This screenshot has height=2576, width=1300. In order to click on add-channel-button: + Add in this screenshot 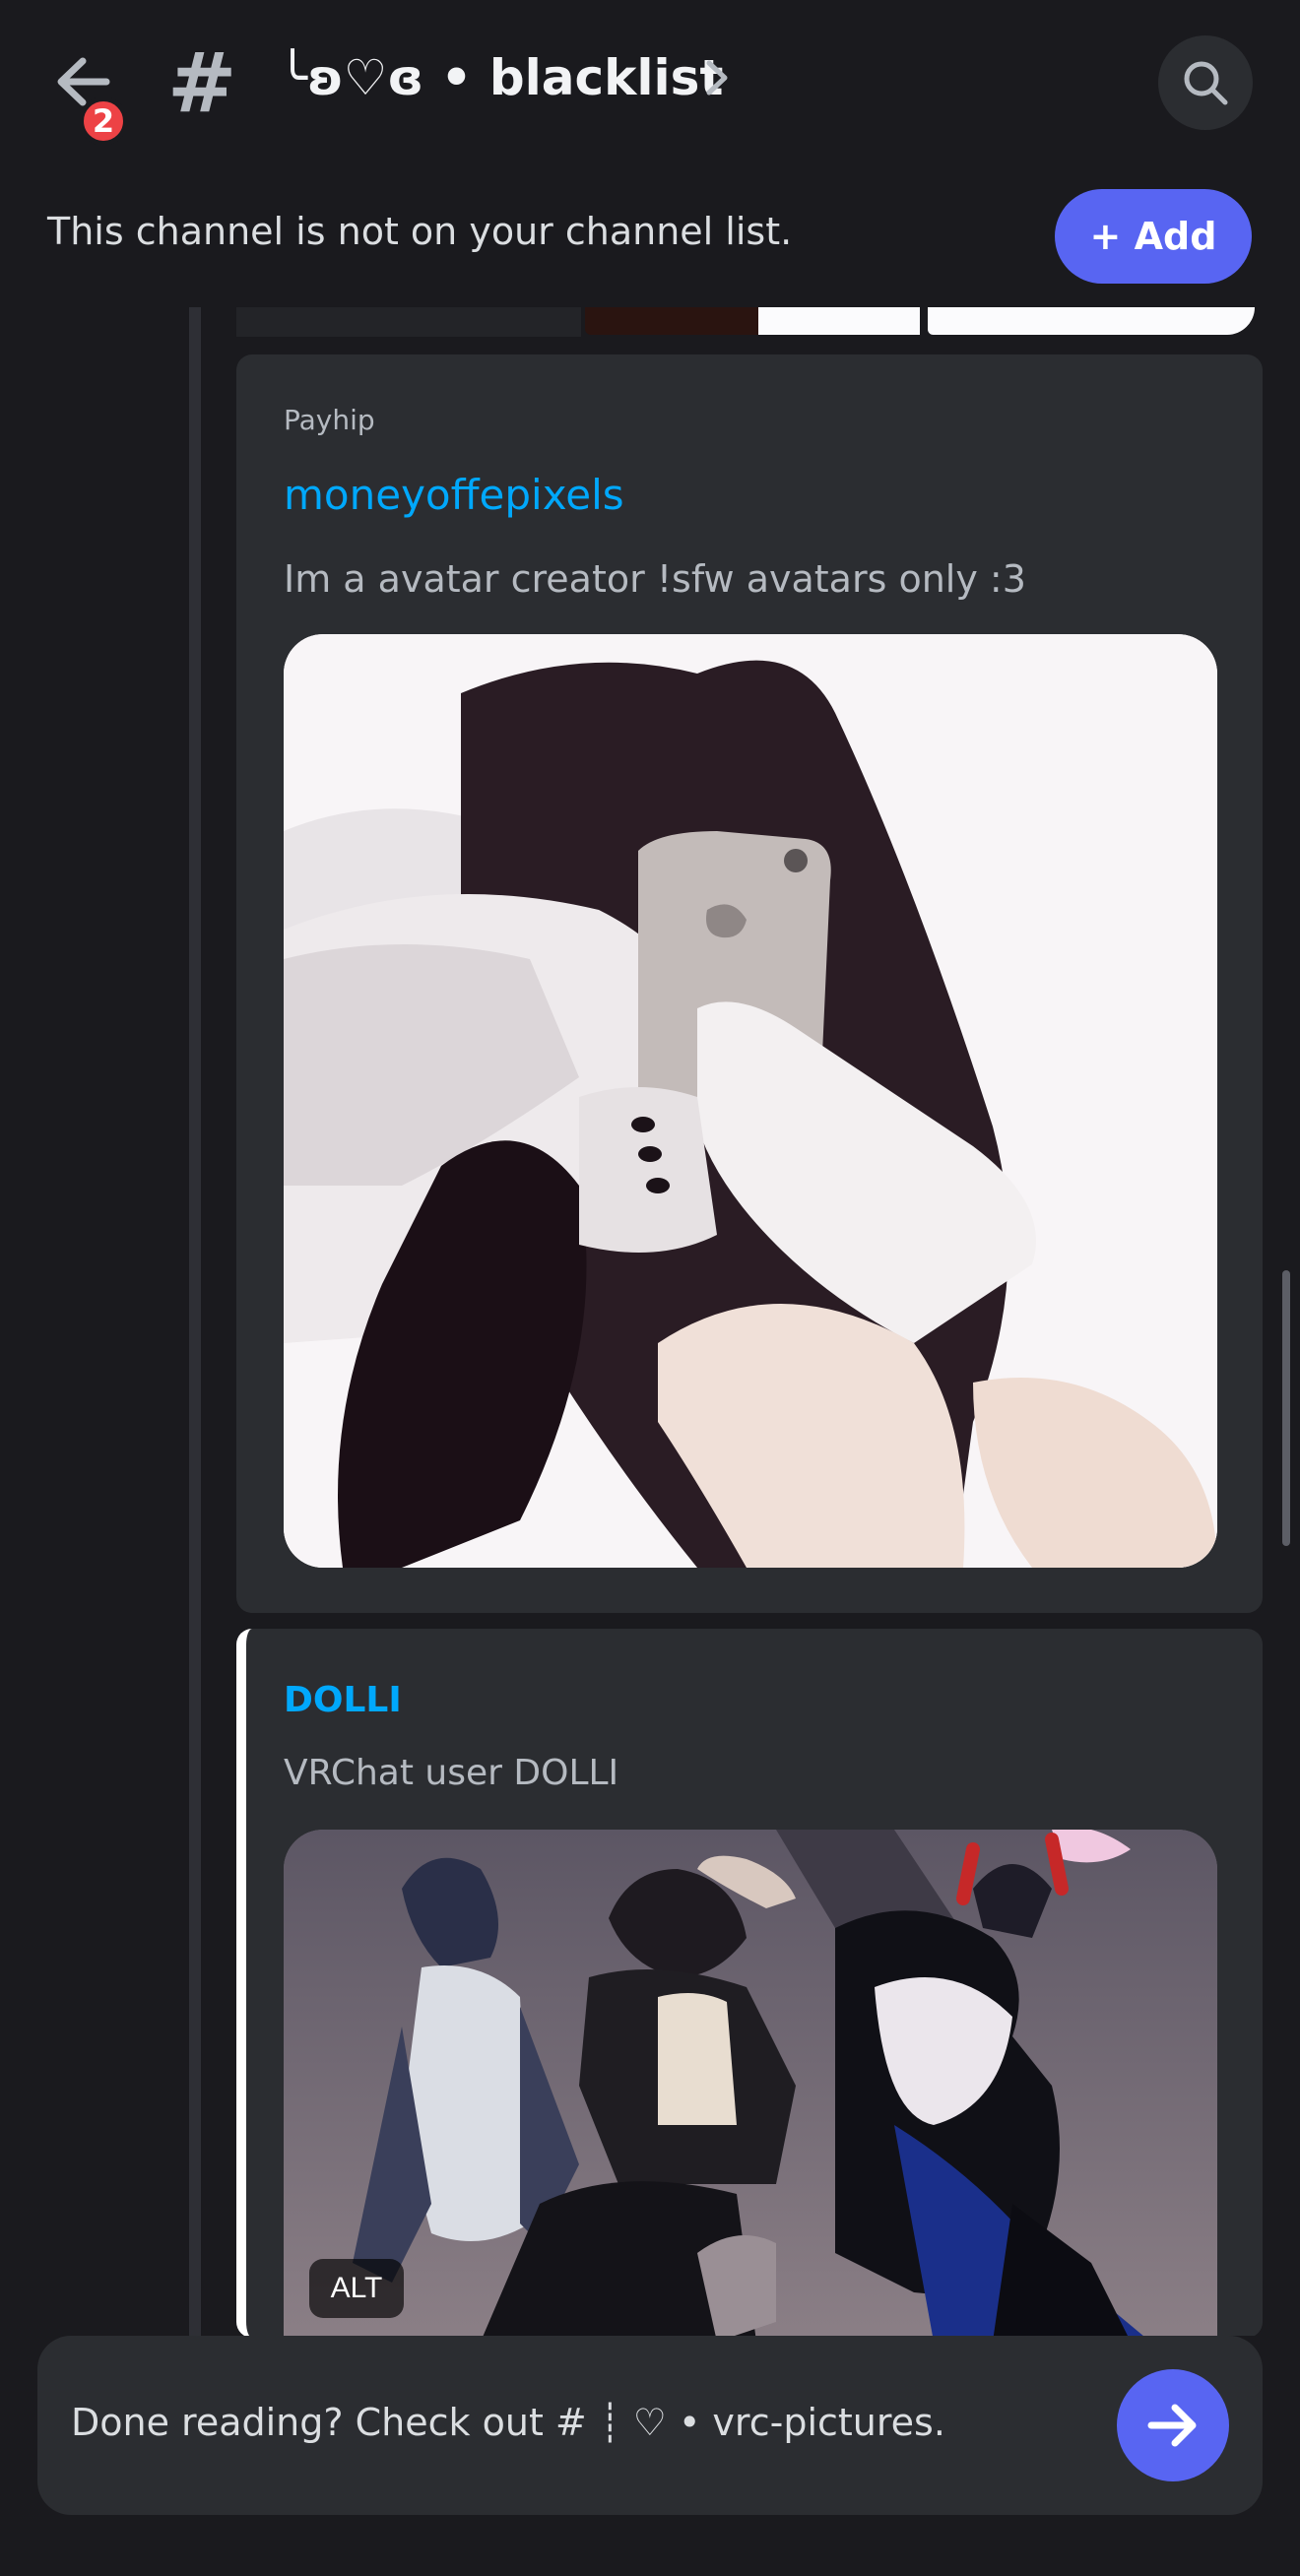, I will do `click(1153, 236)`.